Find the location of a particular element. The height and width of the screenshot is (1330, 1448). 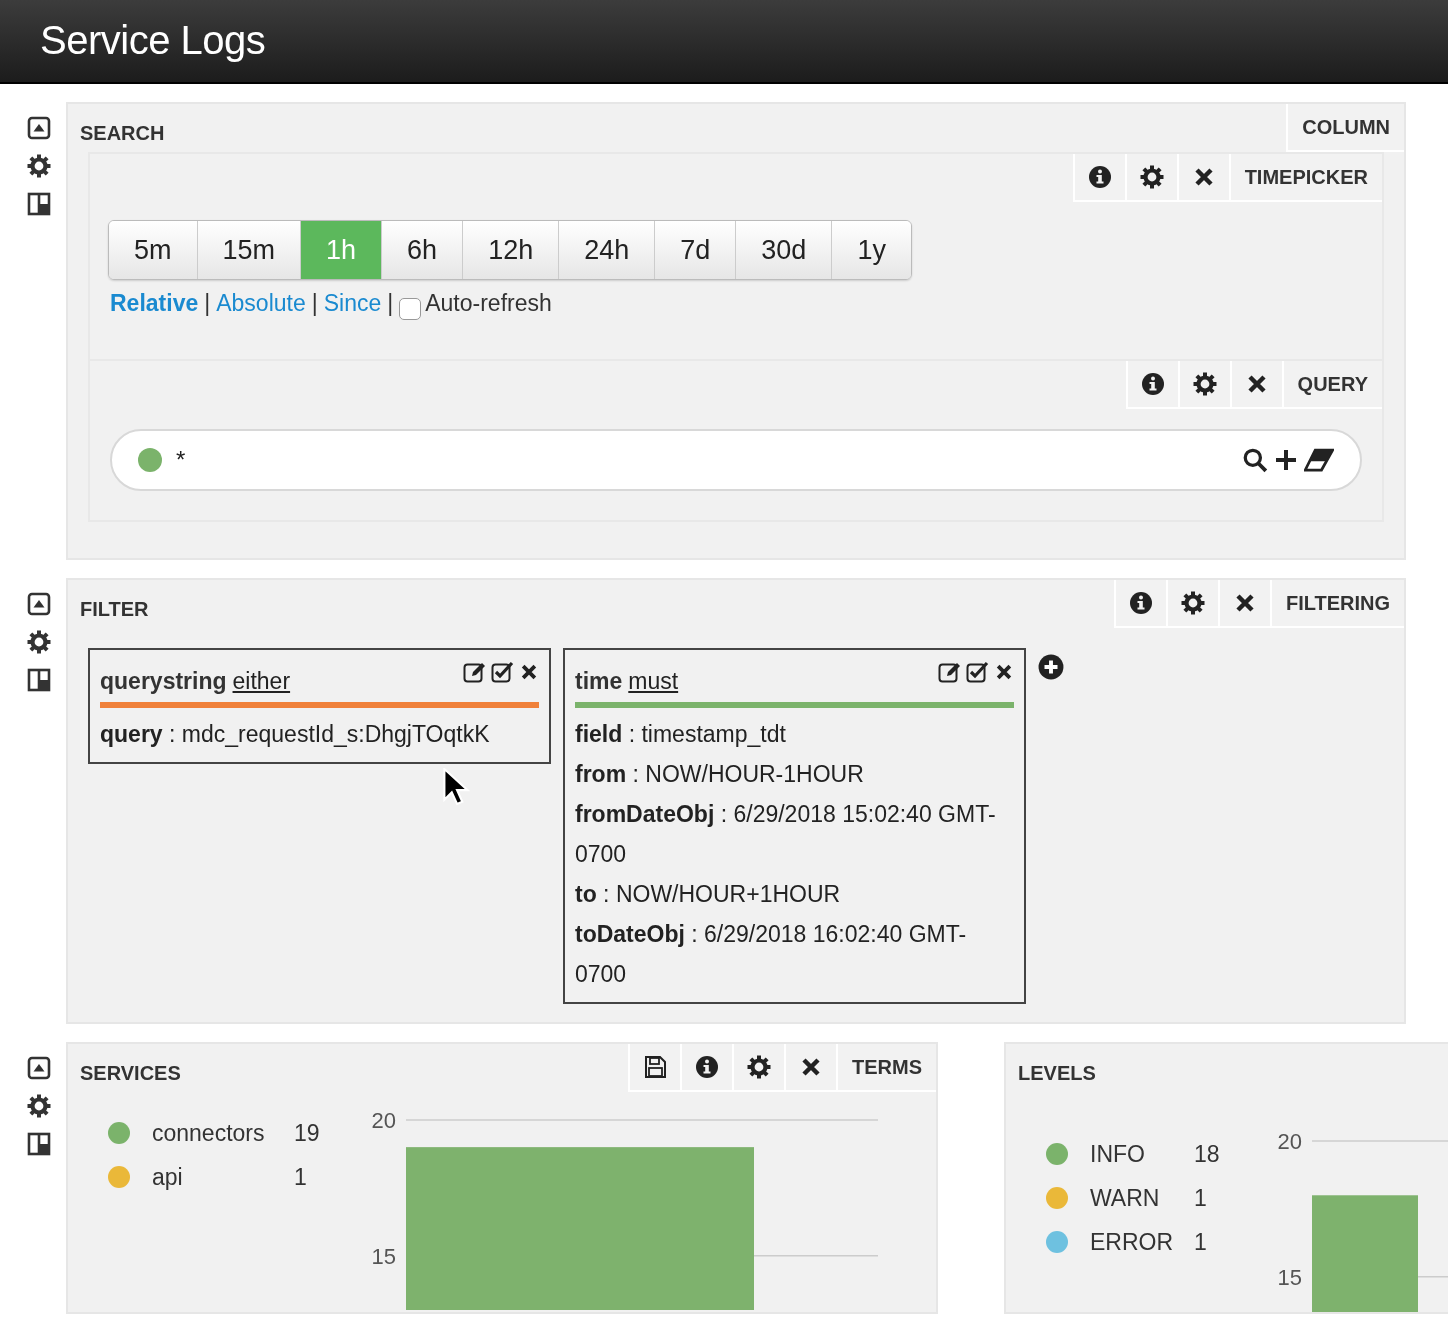

filter-field-text: toDateObj : 6/29/2018 16:02:40 GMT-0700 is located at coordinates (771, 954).